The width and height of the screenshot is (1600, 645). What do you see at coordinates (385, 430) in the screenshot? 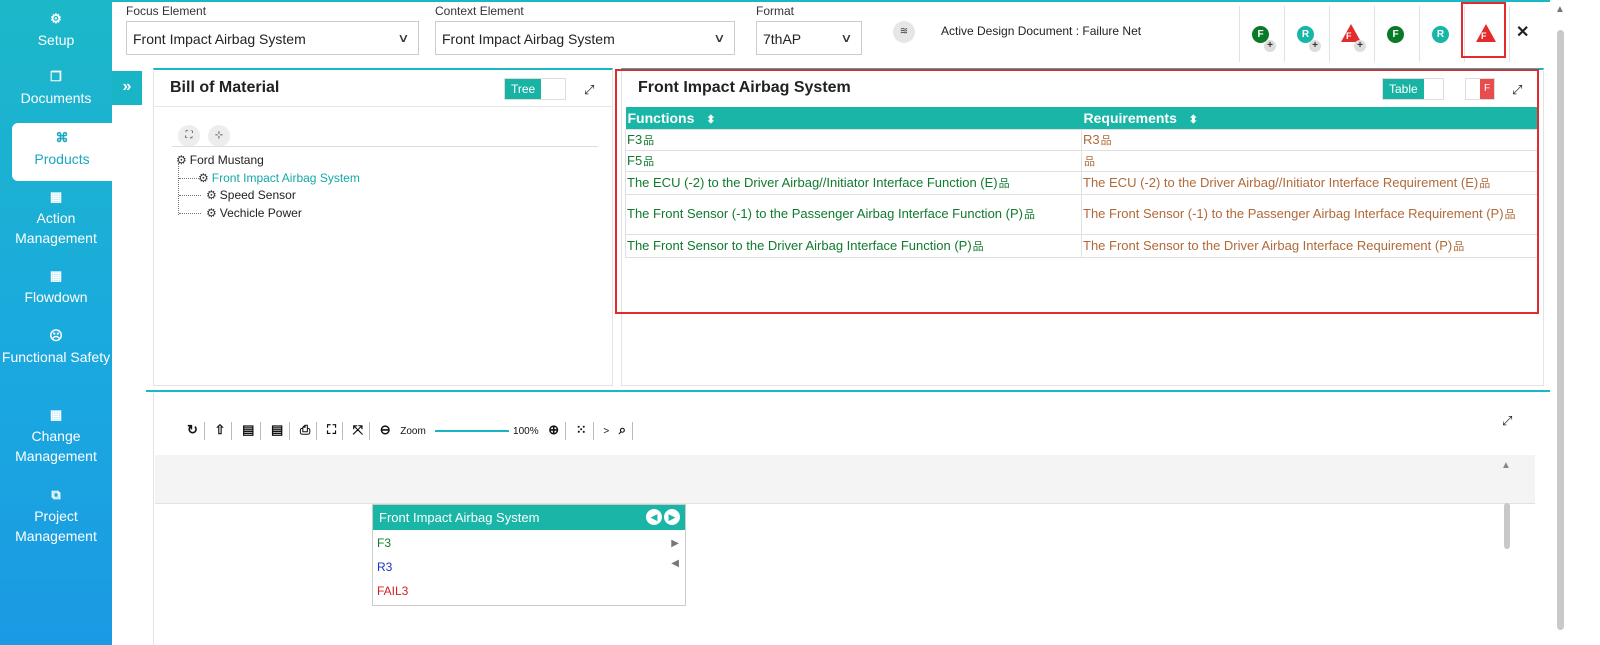
I see `zoom-out-icon: ⊖` at bounding box center [385, 430].